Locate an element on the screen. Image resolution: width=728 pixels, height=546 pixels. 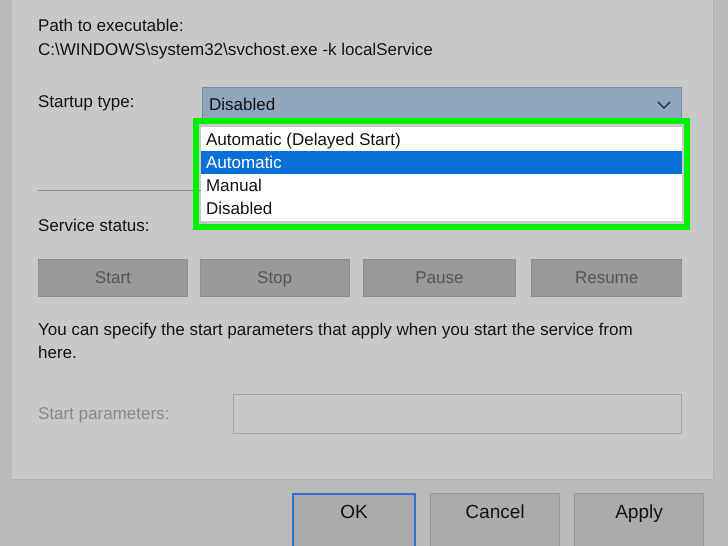
dialog-button: OK is located at coordinates (354, 519).